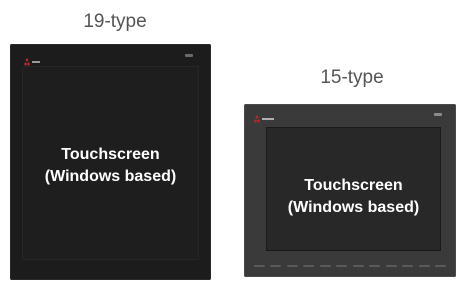  What do you see at coordinates (352, 77) in the screenshot?
I see `caption-15-type: 15-type` at bounding box center [352, 77].